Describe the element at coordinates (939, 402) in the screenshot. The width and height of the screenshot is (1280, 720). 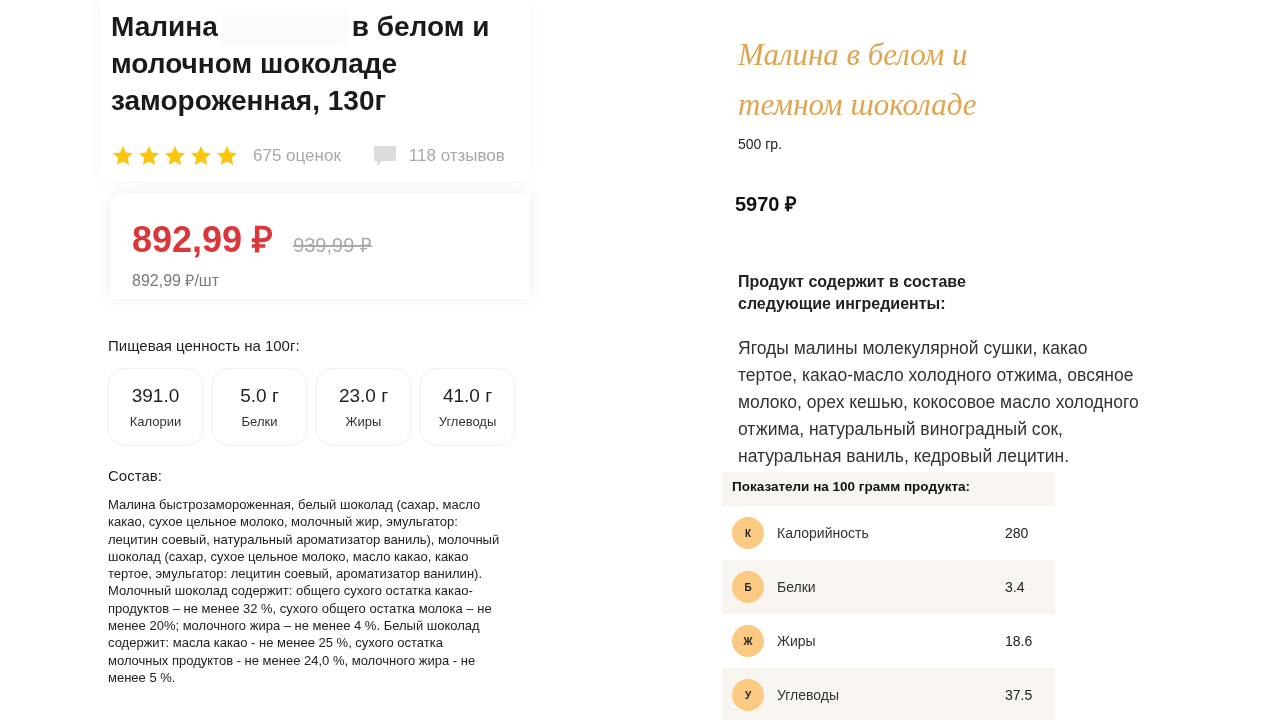
I see `ingredients-text: Ягоды малины молекулярной сушки, какао тертое, какао-масло холодного отжима, овсяное молоко, орех кешью, кокосовое масло холодного отжима, натуральный виноградный сок, натуральная ваниль, кедровый лецитин.` at that location.